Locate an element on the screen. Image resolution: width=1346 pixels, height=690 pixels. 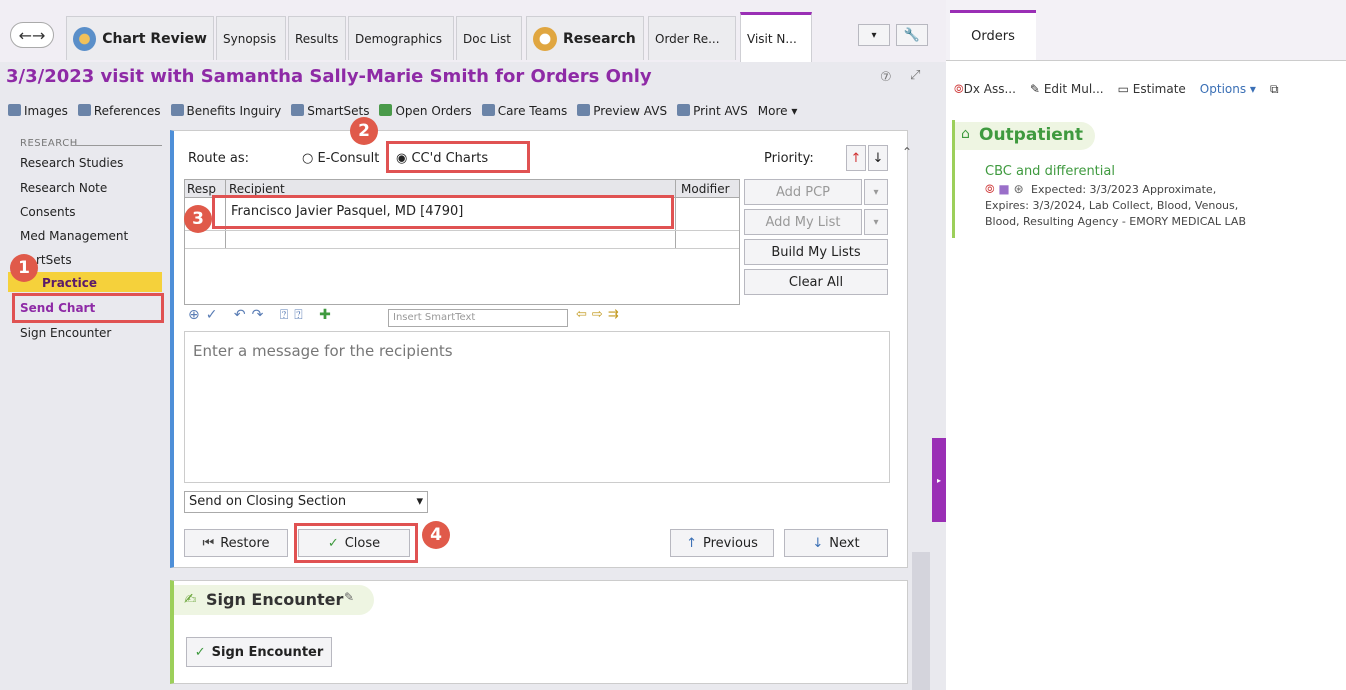
clear-all-button: Clear All is located at coordinates (816, 282).